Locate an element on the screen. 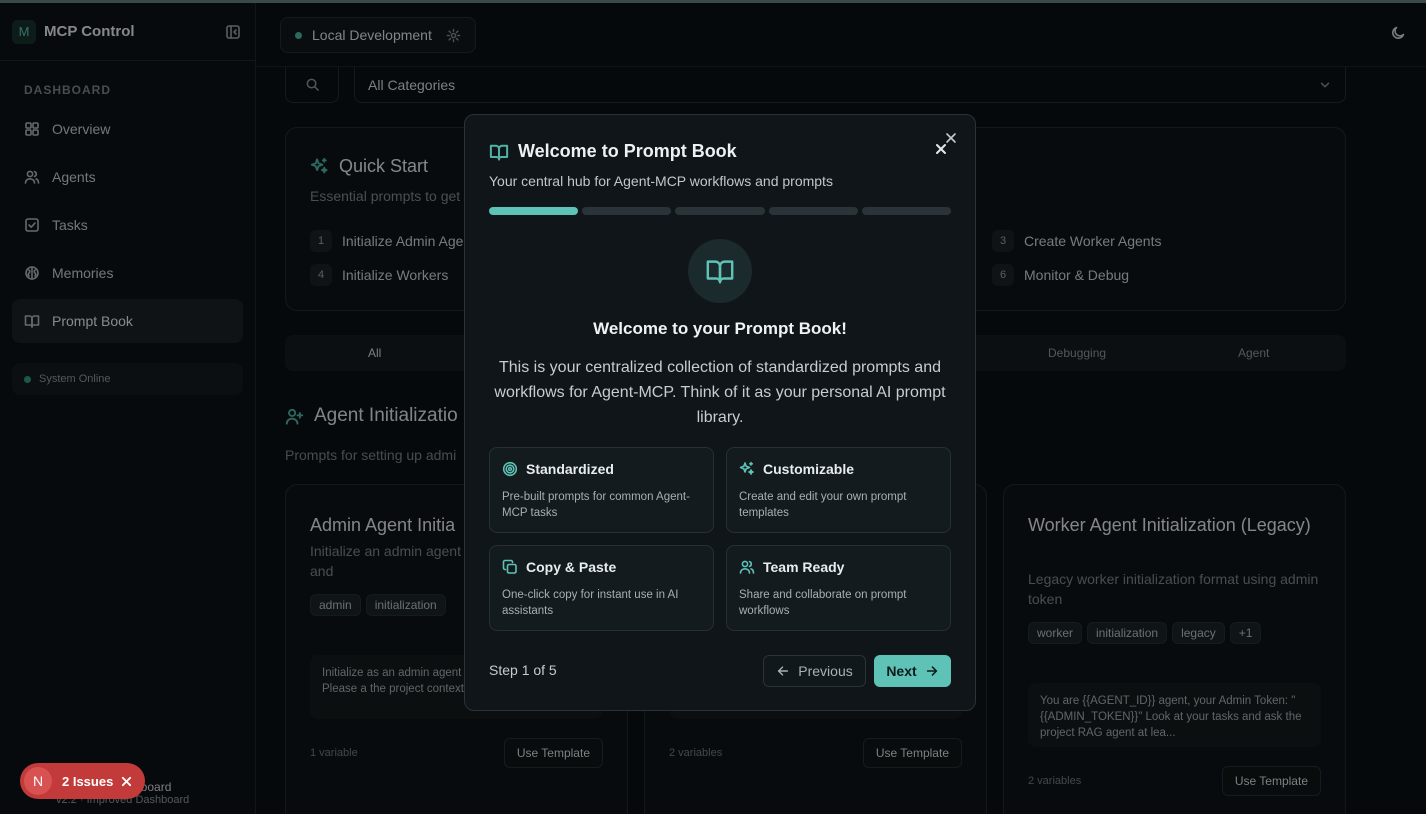 The width and height of the screenshot is (1426, 814). feature-title: Copy & Paste is located at coordinates (571, 567).